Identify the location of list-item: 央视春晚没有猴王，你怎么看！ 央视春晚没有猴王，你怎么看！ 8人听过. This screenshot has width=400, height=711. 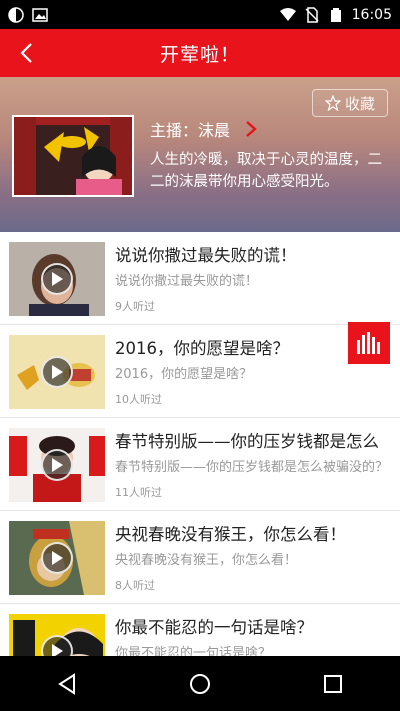
(200, 557).